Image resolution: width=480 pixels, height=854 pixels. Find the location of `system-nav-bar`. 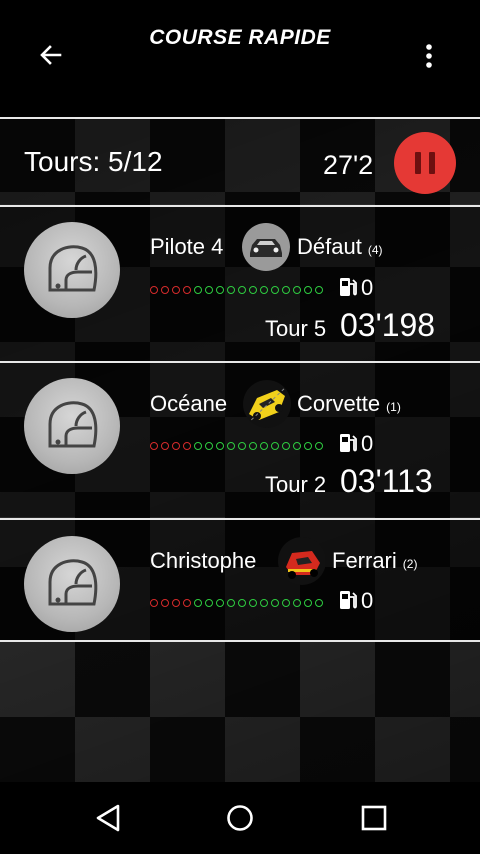

system-nav-bar is located at coordinates (240, 818).